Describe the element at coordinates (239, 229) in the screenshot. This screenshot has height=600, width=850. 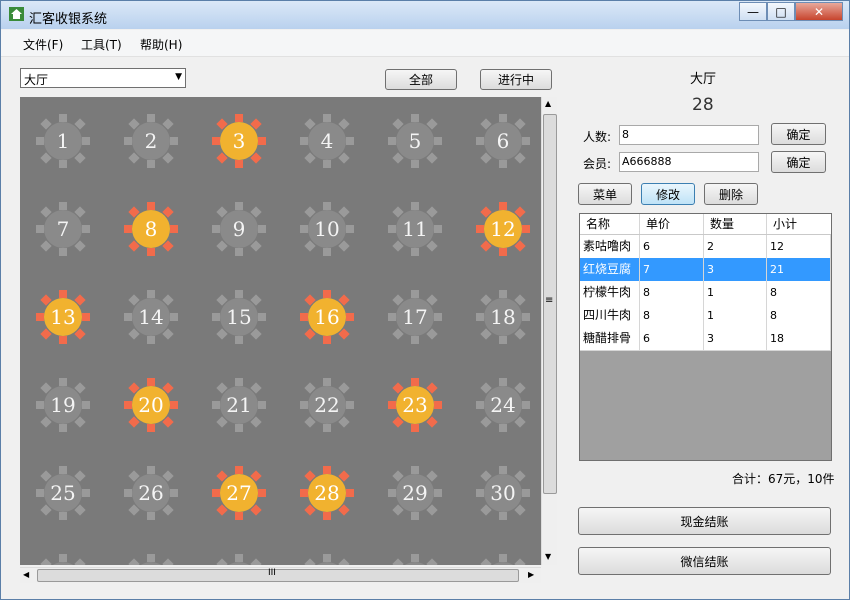
I see `dining-table: 9` at that location.